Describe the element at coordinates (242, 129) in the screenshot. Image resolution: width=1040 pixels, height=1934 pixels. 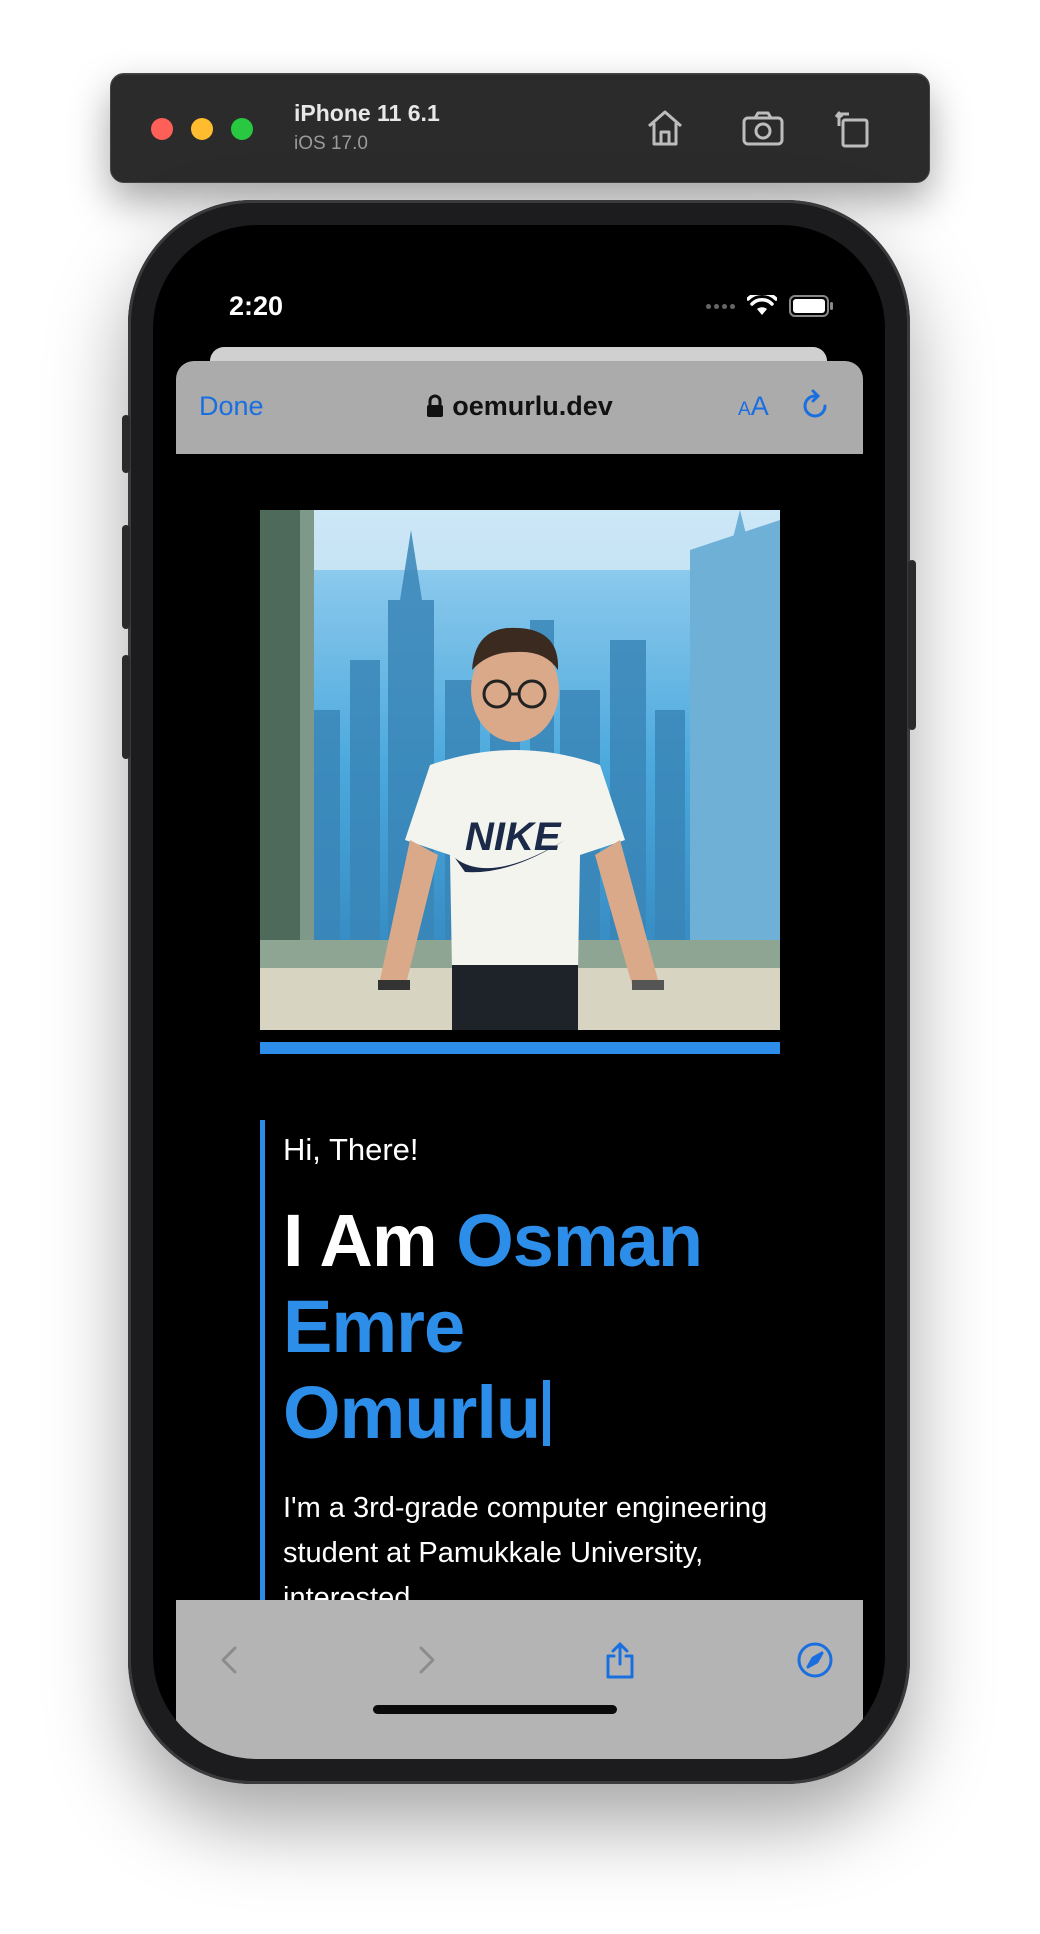
I see `zoom-window-button` at that location.